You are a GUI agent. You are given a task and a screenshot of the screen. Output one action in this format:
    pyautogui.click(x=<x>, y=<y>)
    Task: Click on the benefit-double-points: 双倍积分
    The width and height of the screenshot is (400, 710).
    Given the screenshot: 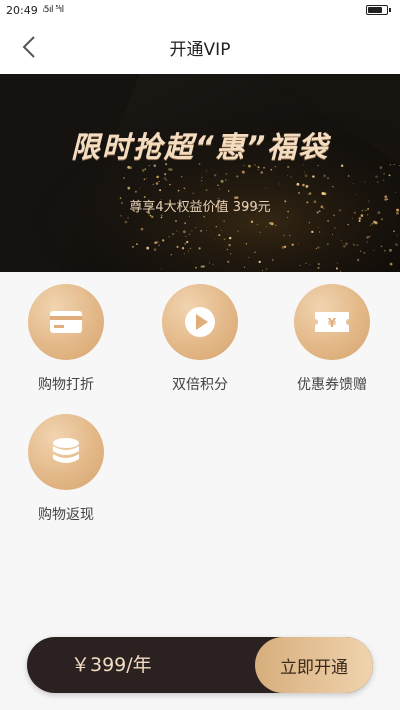 What is the action you would take?
    pyautogui.click(x=200, y=332)
    